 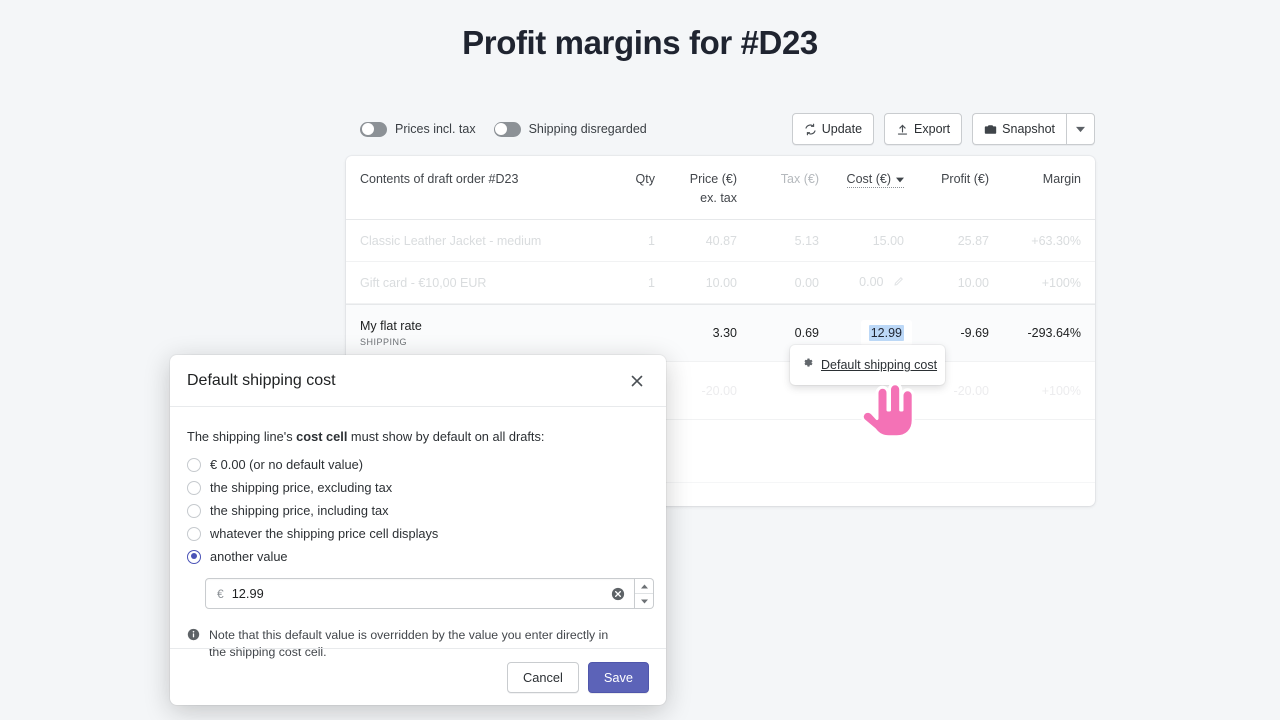 I want to click on column-header-profit: Profit (€), so click(x=965, y=179).